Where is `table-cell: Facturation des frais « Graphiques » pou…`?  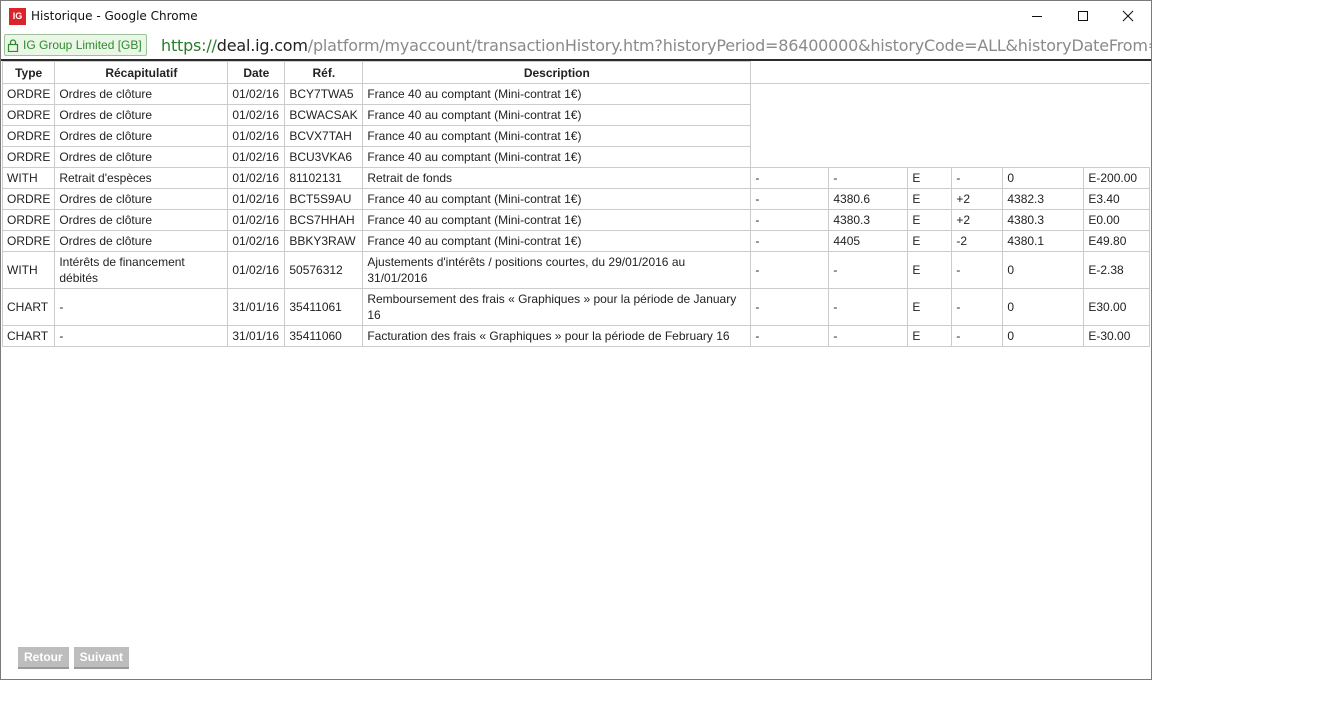
table-cell: Facturation des frais « Graphiques » pou… is located at coordinates (557, 336).